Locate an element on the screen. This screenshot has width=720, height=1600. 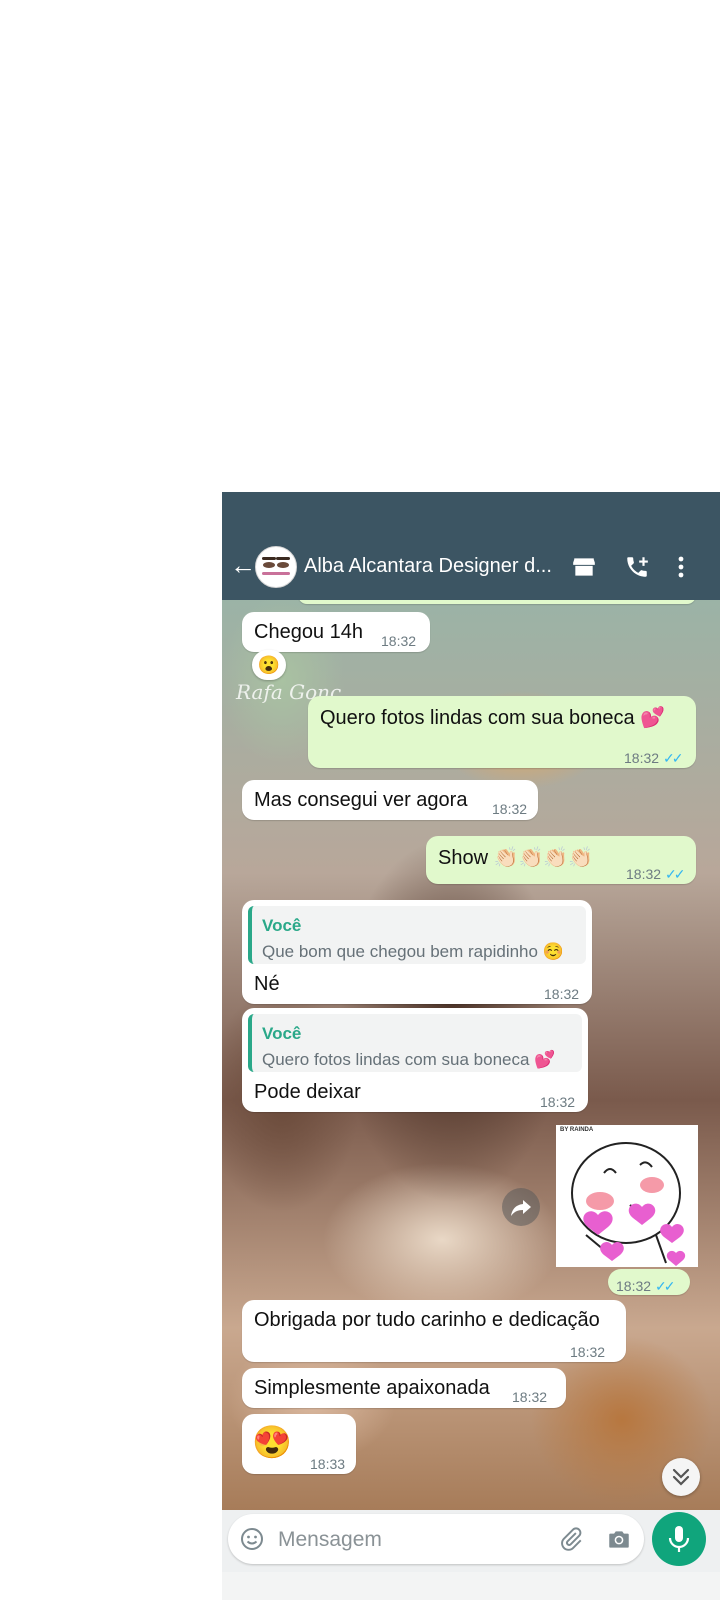
message-input is located at coordinates (408, 1540).